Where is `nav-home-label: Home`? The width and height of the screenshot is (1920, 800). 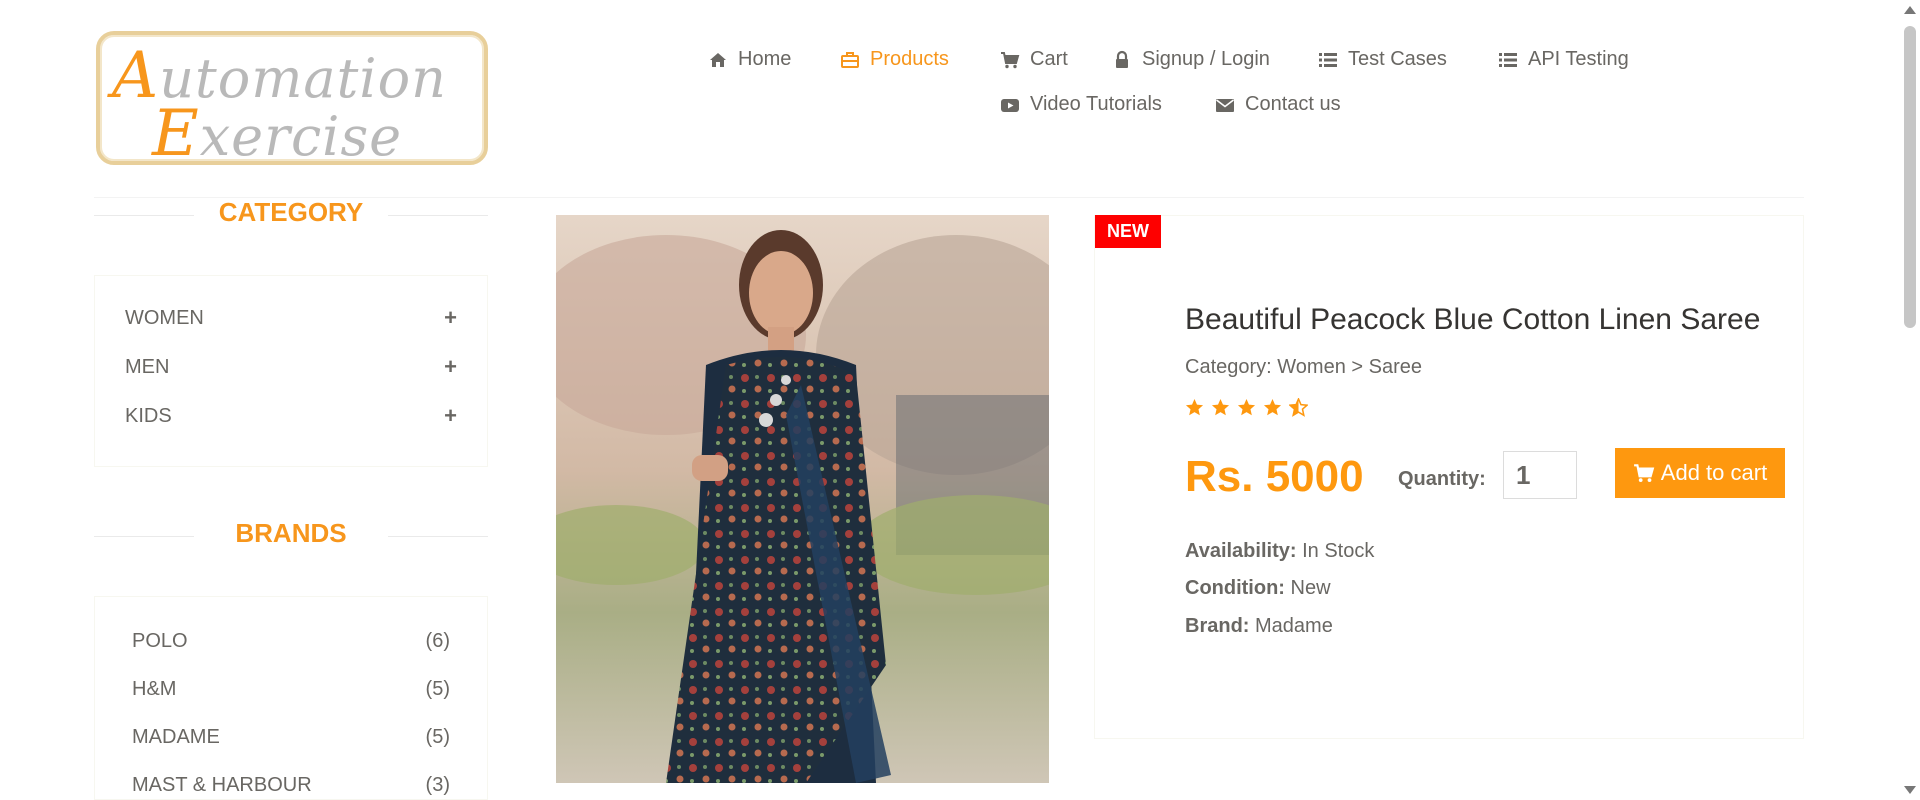
nav-home-label: Home is located at coordinates (765, 59).